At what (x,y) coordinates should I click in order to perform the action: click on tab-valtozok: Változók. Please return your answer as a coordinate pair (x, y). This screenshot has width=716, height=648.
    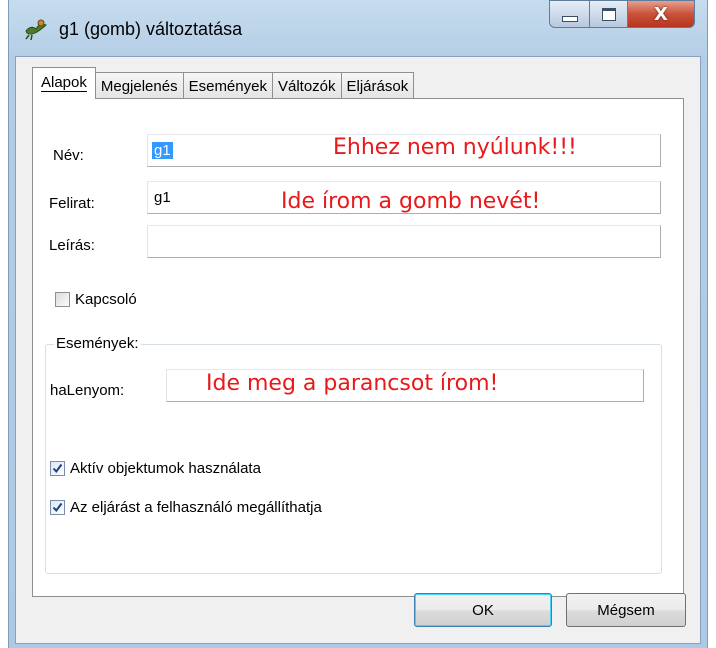
    Looking at the image, I should click on (306, 85).